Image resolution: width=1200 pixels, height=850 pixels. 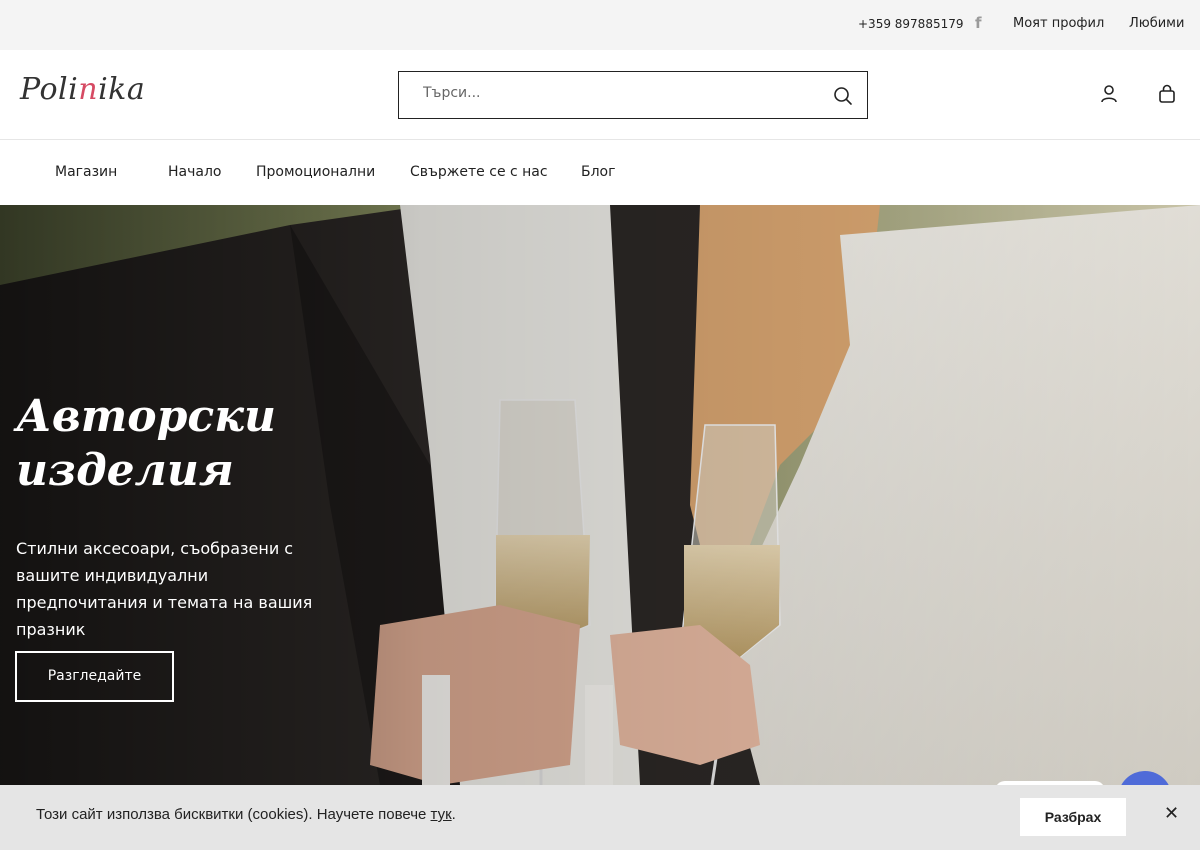 What do you see at coordinates (479, 172) in the screenshot?
I see `nav-item-contact: Свържете се с нас` at bounding box center [479, 172].